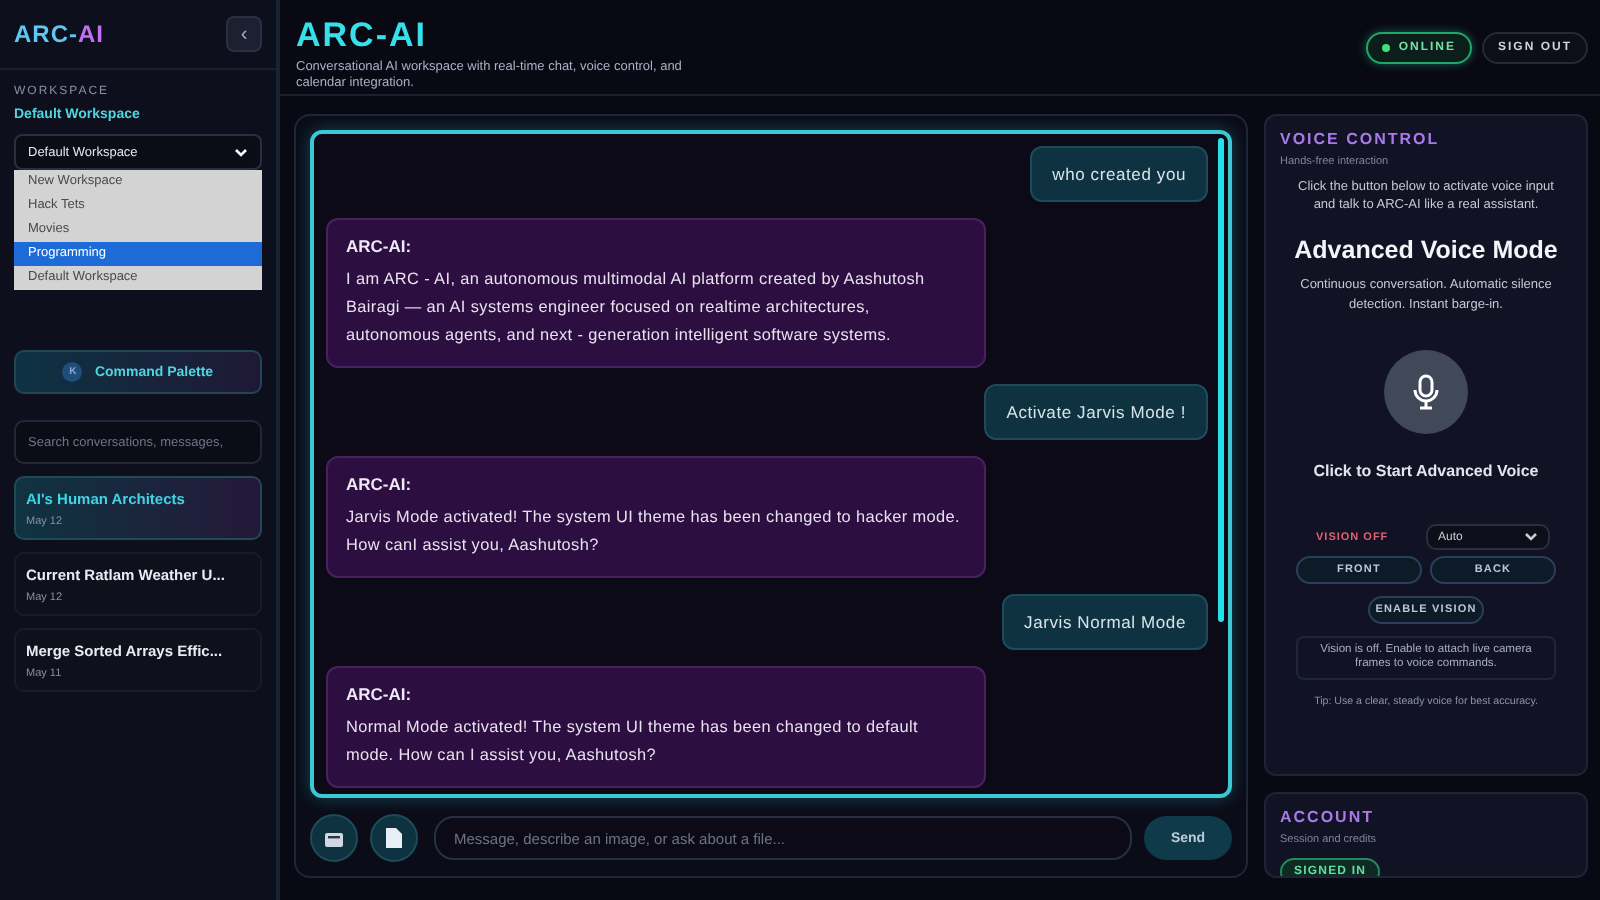 The height and width of the screenshot is (900, 1600). Describe the element at coordinates (1426, 471) in the screenshot. I see `start-label: Click to Start Advanced Voice` at that location.